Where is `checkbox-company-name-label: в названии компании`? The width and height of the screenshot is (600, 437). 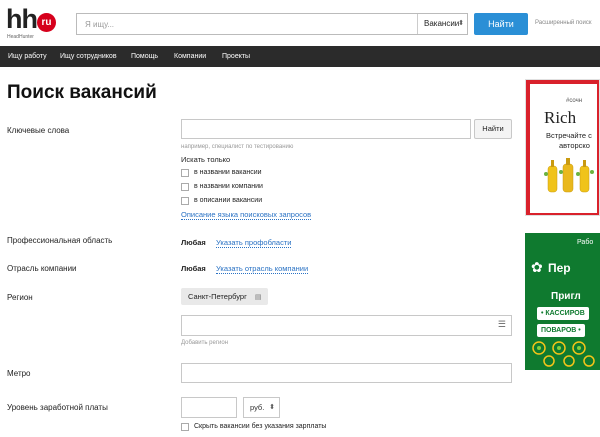
checkbox-company-name-label: в названии компании is located at coordinates (228, 186).